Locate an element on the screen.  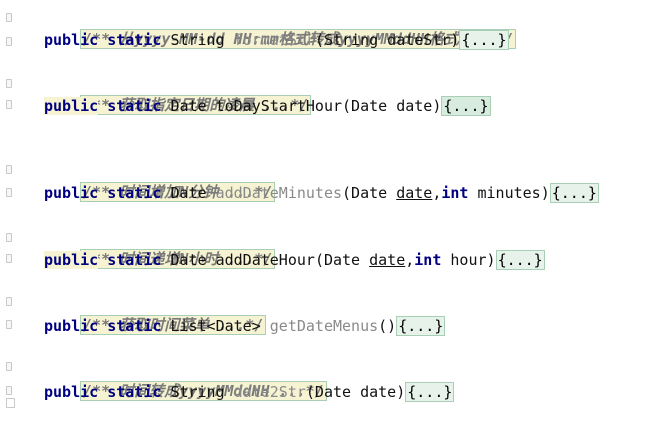
javadoc-line: /** 时间转成yyyyMMddHH ...*/ is located at coordinates (185, 379).